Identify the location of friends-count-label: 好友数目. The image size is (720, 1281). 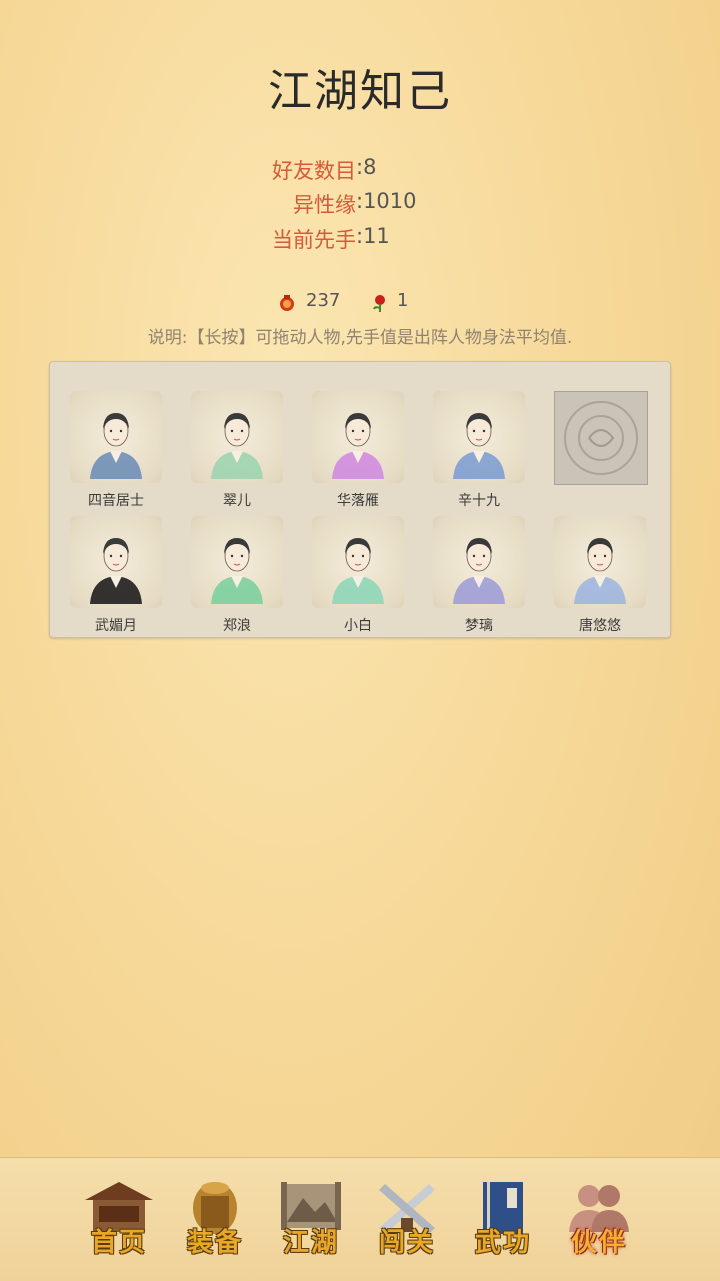
(314, 171).